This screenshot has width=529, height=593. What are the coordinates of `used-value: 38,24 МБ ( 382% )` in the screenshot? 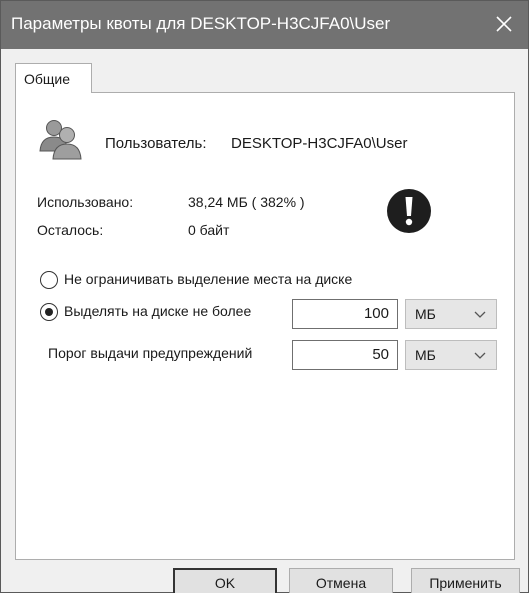 It's located at (246, 202).